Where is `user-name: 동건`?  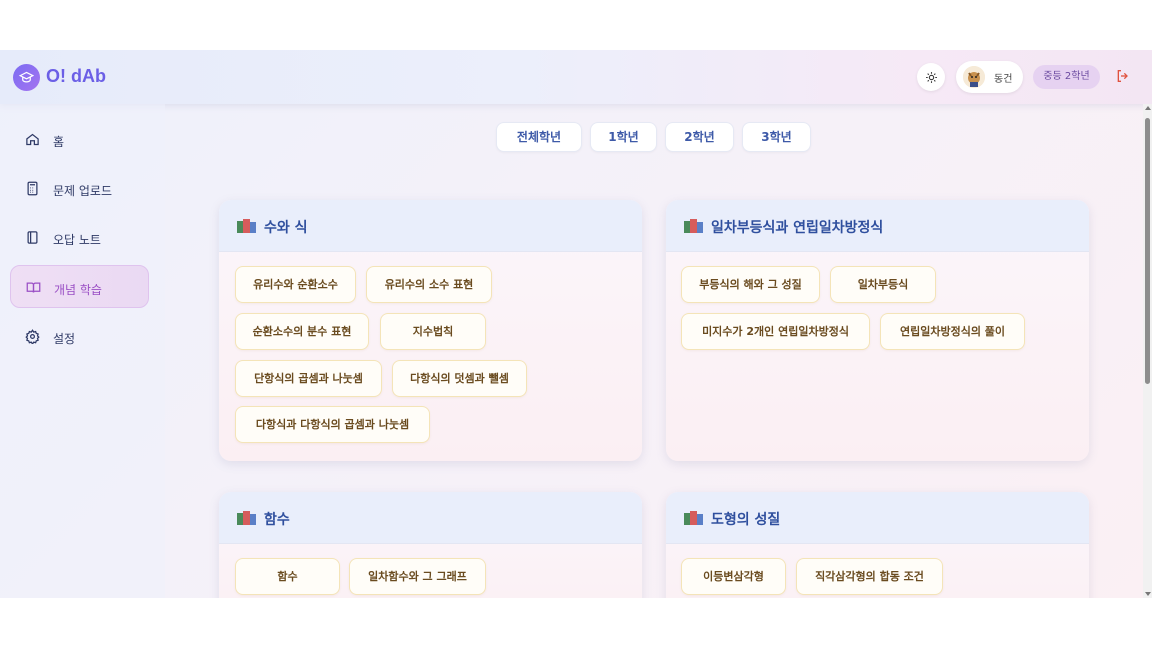 user-name: 동건 is located at coordinates (1003, 79).